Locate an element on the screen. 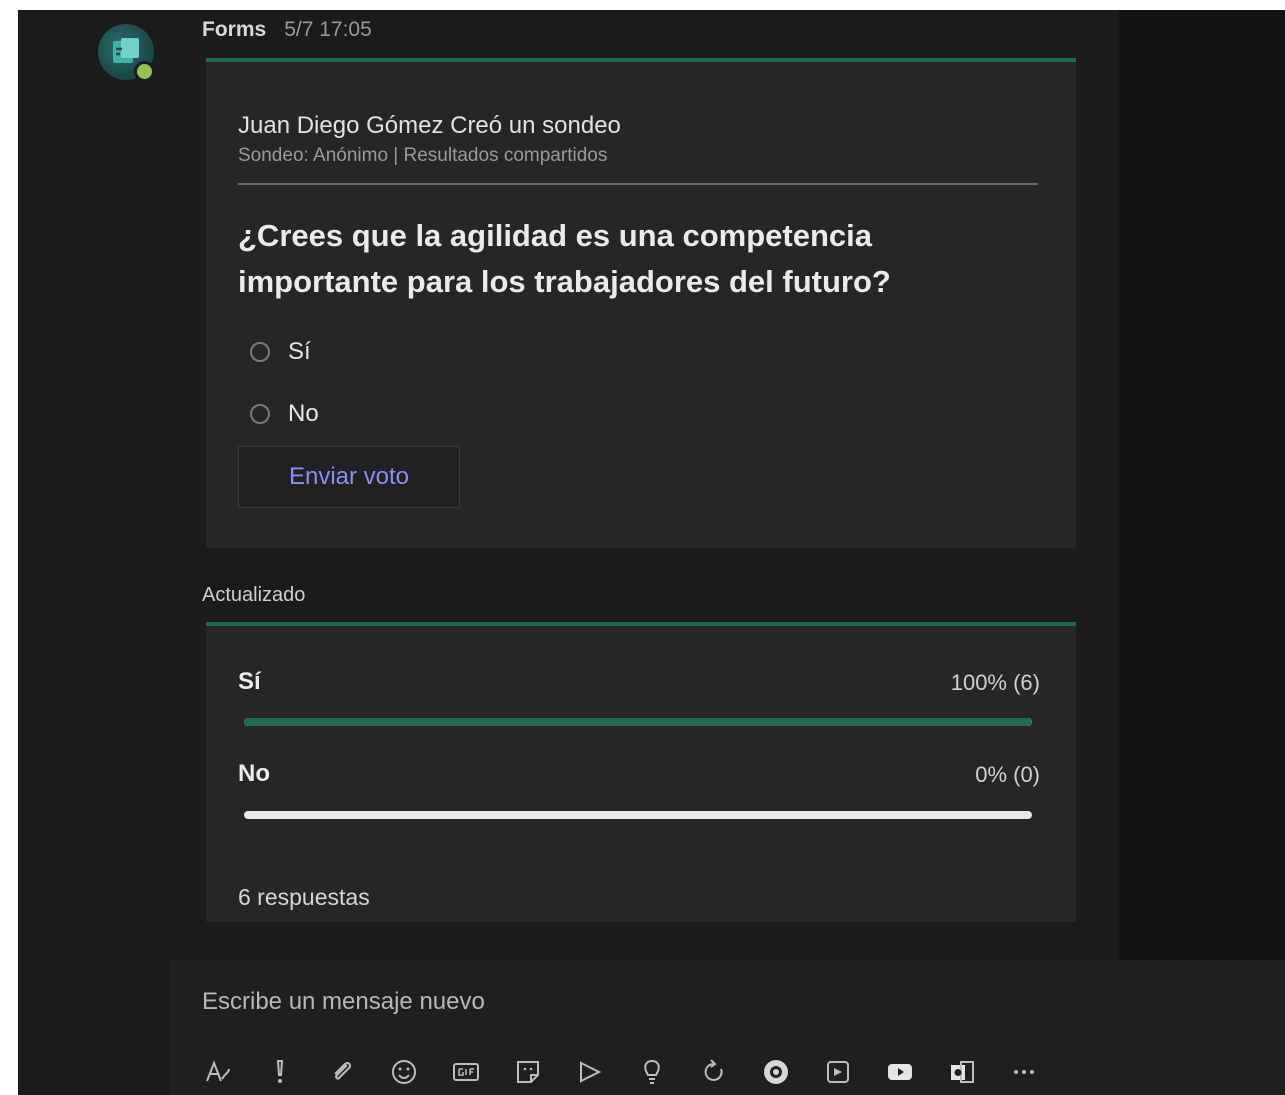 This screenshot has width=1285, height=1095. priority-icon is located at coordinates (280, 1072).